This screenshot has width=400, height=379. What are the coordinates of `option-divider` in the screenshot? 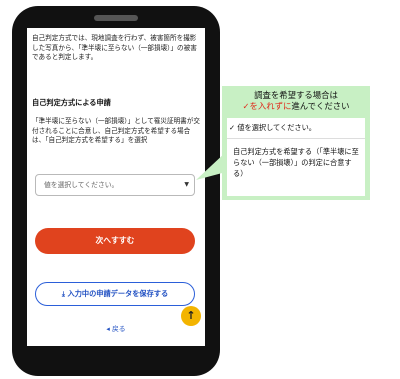 It's located at (296, 138).